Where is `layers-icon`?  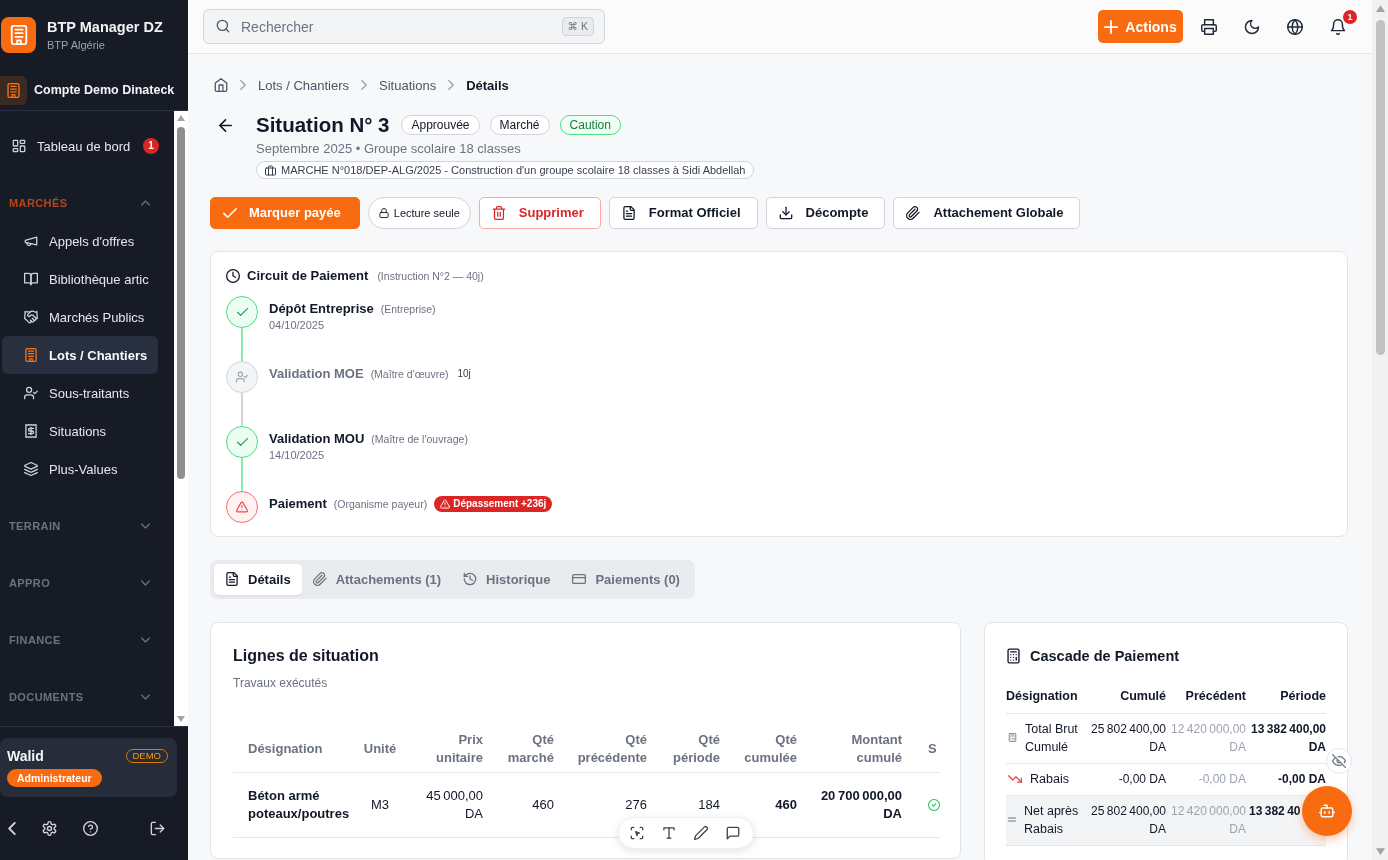
layers-icon is located at coordinates (31, 469).